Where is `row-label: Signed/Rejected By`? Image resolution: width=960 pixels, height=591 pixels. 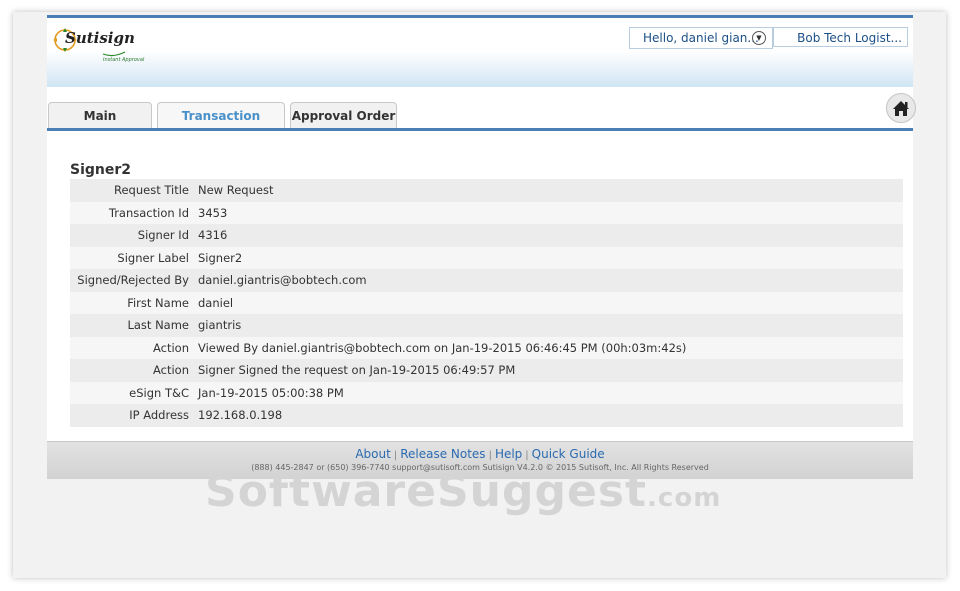 row-label: Signed/Rejected By is located at coordinates (133, 280).